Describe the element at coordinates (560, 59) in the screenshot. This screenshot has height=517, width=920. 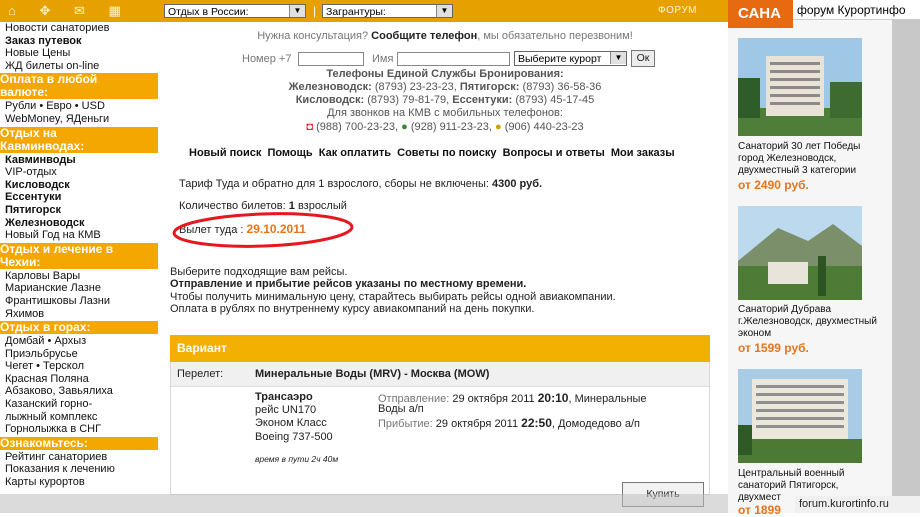
I see `resort-select-value: Выберите курорт` at that location.